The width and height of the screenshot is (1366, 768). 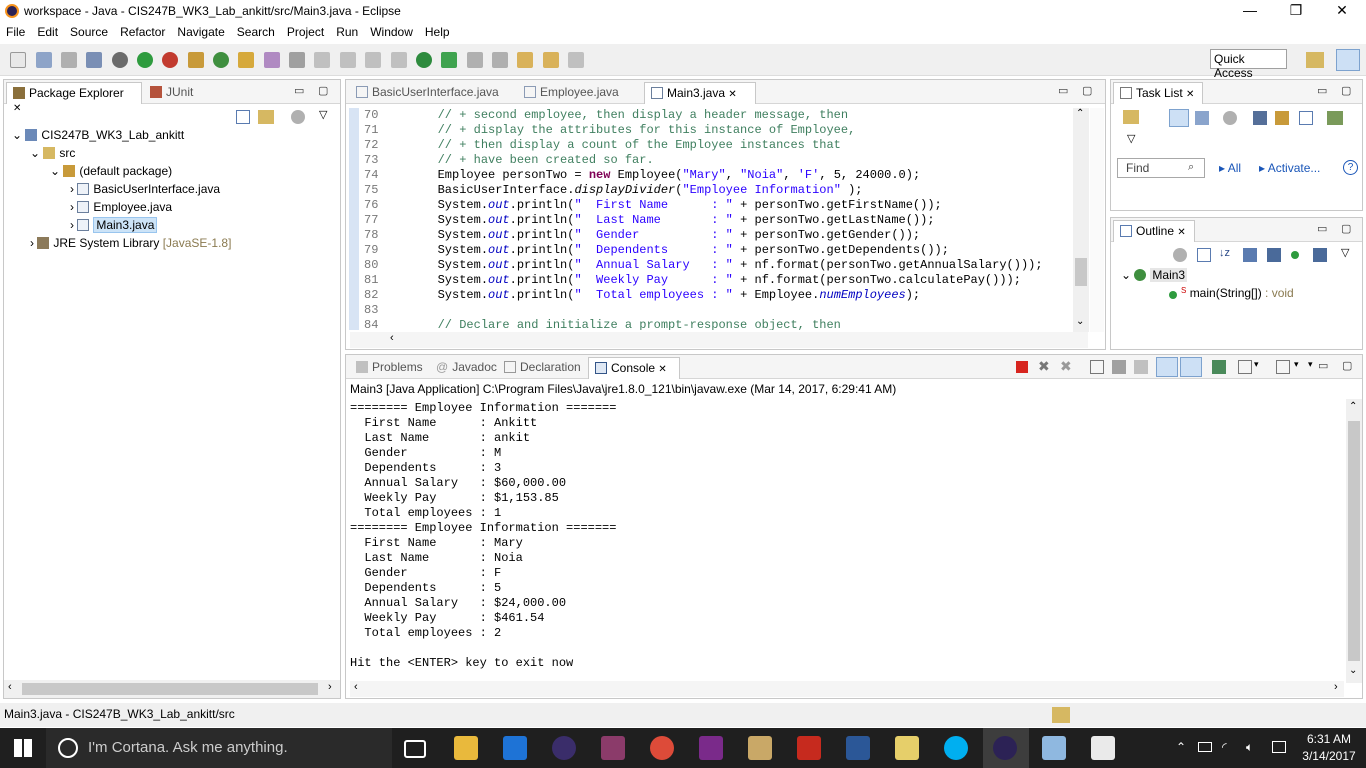 I want to click on photos-icon, so click(x=1103, y=748).